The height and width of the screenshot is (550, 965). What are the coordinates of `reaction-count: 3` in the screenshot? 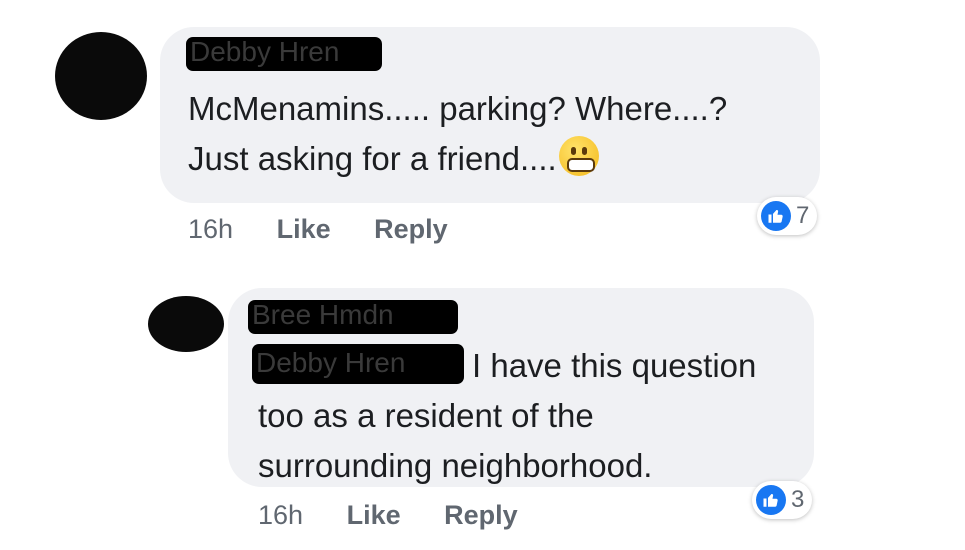 It's located at (798, 499).